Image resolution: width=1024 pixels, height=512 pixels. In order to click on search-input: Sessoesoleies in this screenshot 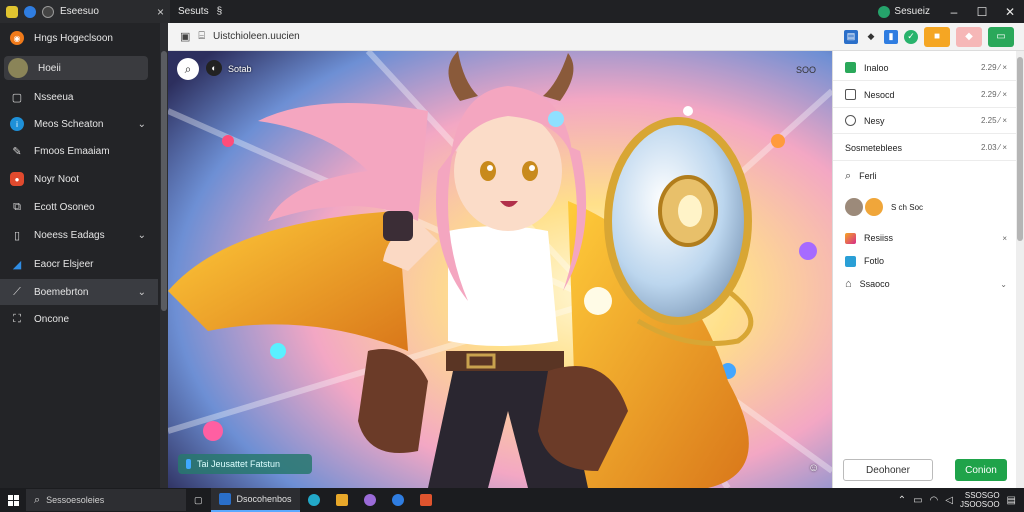, I will do `click(75, 500)`.